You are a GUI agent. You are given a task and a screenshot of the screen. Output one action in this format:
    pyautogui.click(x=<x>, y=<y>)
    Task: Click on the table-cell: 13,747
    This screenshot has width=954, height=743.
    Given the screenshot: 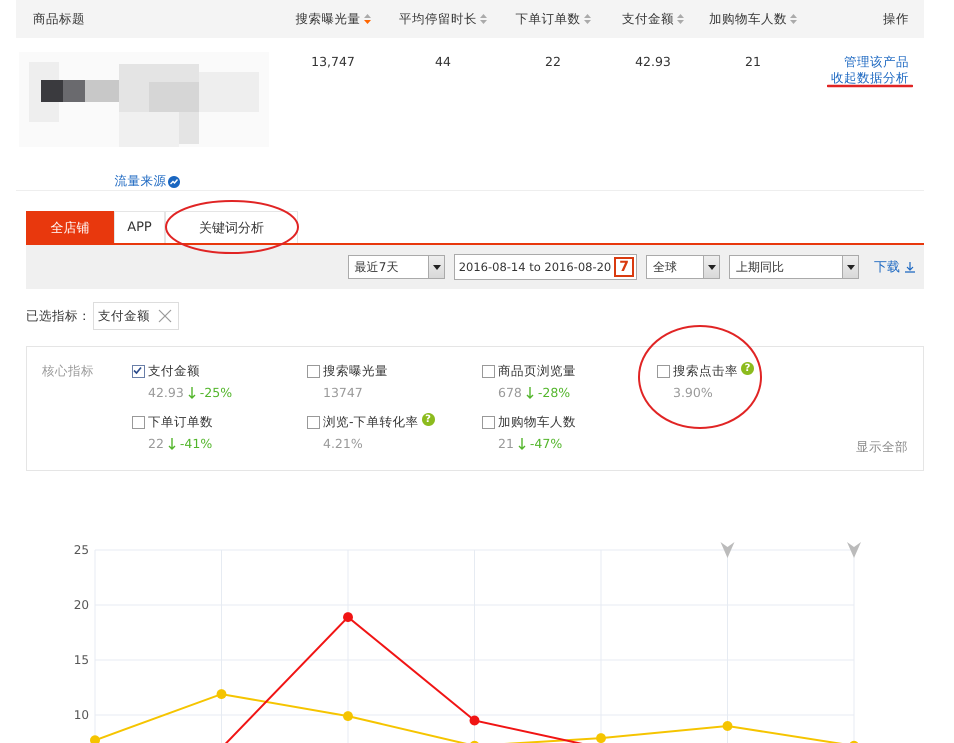 What is the action you would take?
    pyautogui.click(x=333, y=62)
    